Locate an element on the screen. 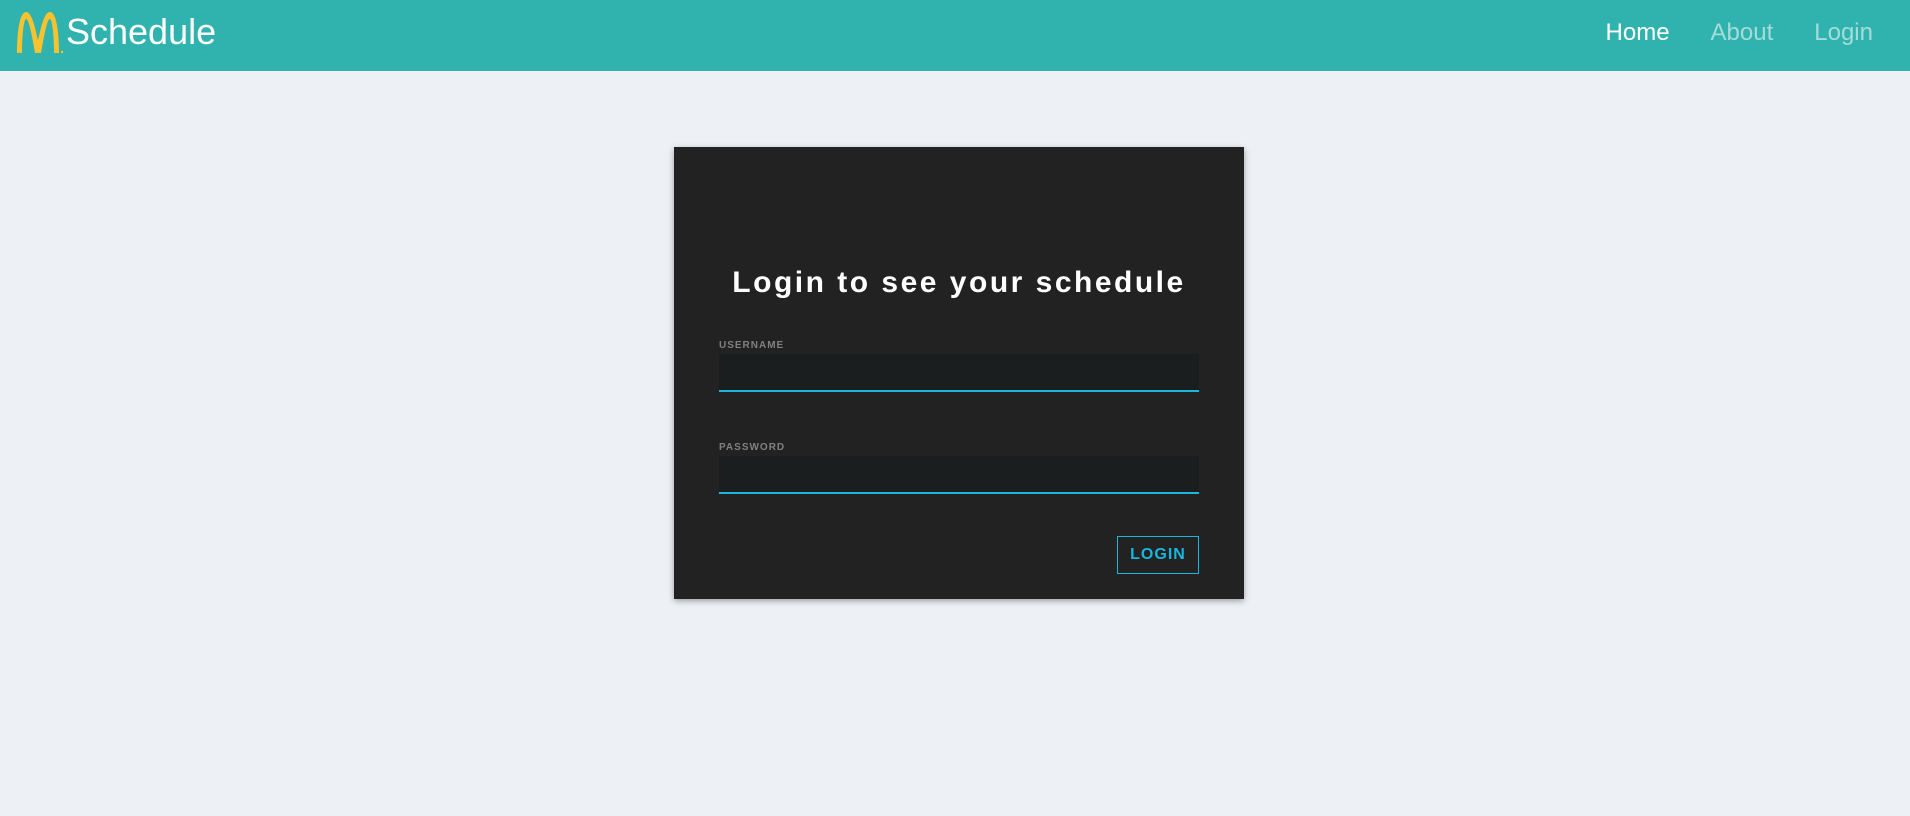 The height and width of the screenshot is (816, 1910). main-nav: Home About Login is located at coordinates (1719, 33).